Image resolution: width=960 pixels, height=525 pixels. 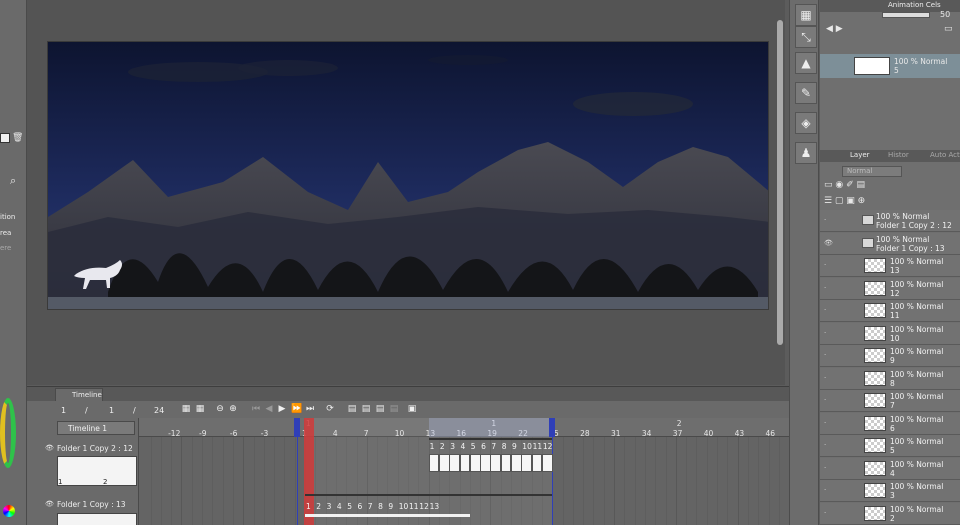 I want to click on animation-cels-tab: Animation Cels, so click(x=914, y=5).